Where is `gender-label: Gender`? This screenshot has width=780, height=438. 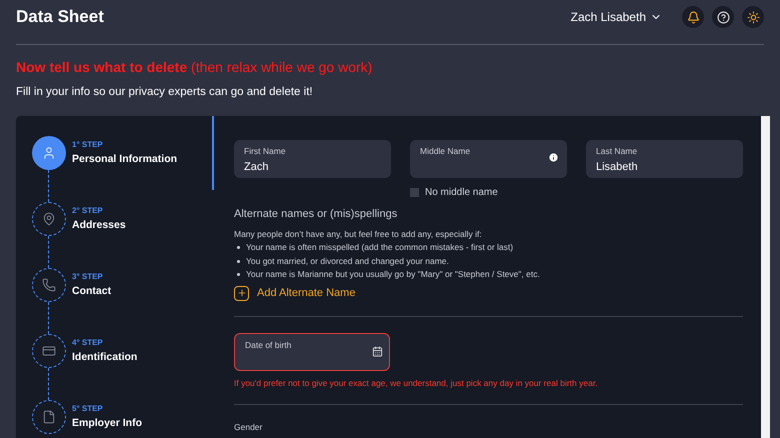 gender-label: Gender is located at coordinates (249, 427).